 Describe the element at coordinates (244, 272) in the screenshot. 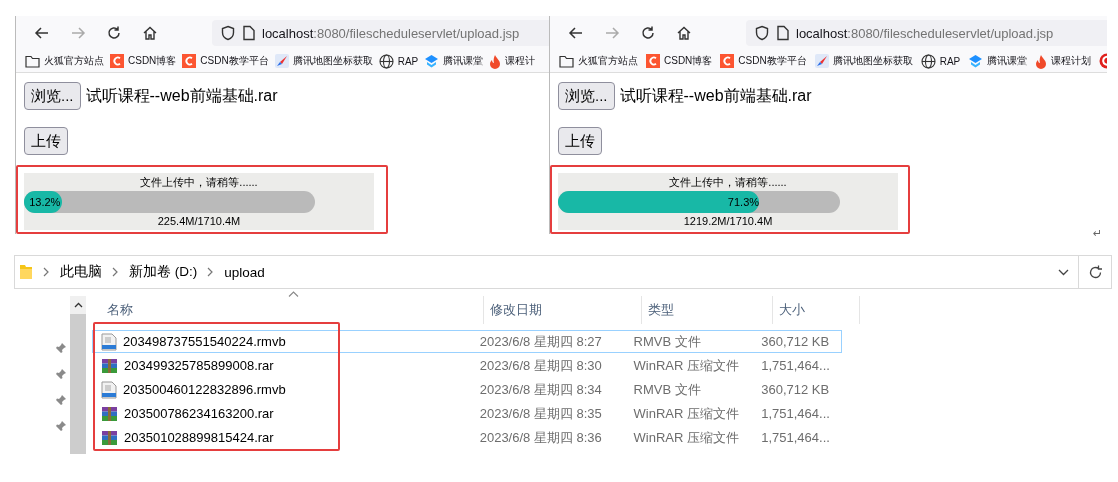

I see `breadcrumb-item: upload` at that location.